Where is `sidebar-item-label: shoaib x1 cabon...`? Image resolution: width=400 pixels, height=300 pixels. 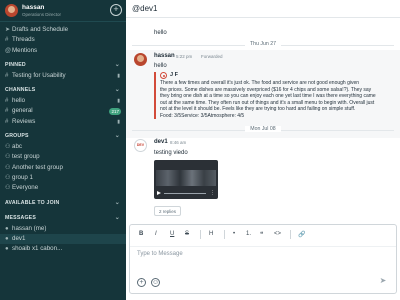 sidebar-item-label: shoaib x1 cabon... is located at coordinates (37, 249).